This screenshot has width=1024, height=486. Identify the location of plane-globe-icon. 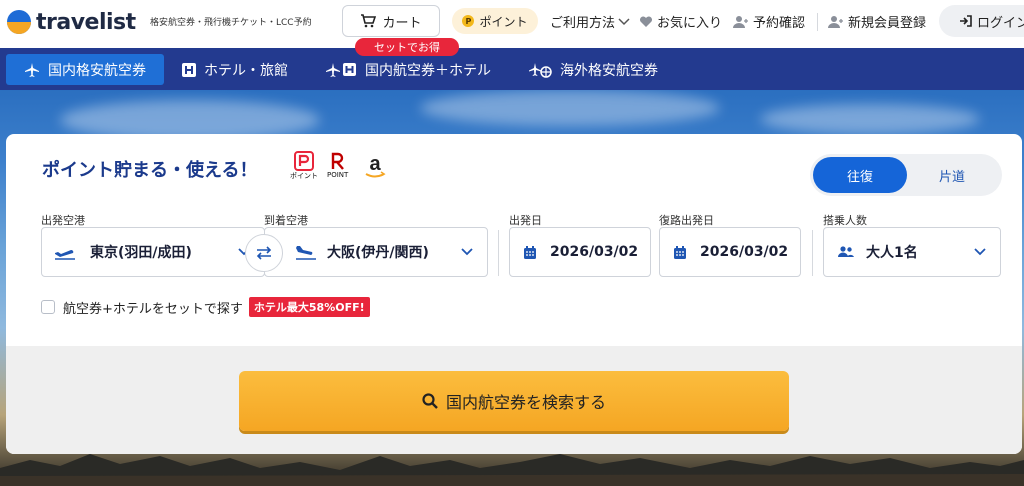
(540, 70).